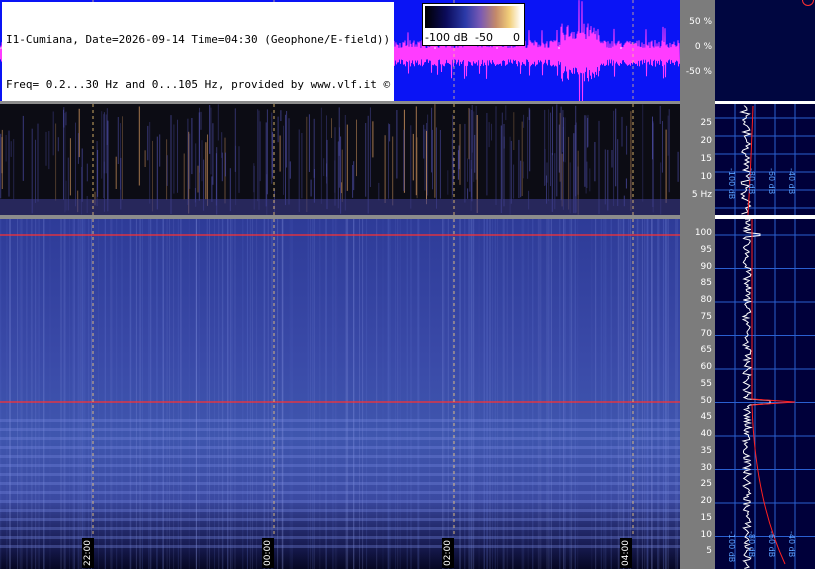 This screenshot has width=815, height=573. What do you see at coordinates (516, 37) in the screenshot?
I see `colorbar-max-label: 0` at bounding box center [516, 37].